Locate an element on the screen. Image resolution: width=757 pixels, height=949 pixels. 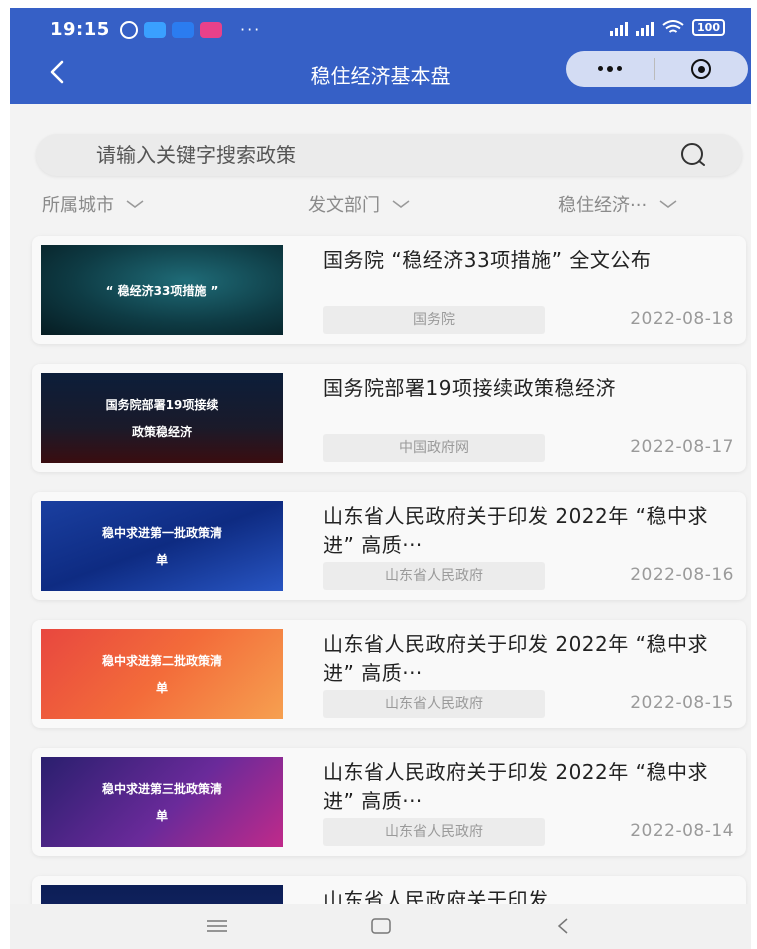
filter-topic-dropdown: 稳住经济··· is located at coordinates (617, 204).